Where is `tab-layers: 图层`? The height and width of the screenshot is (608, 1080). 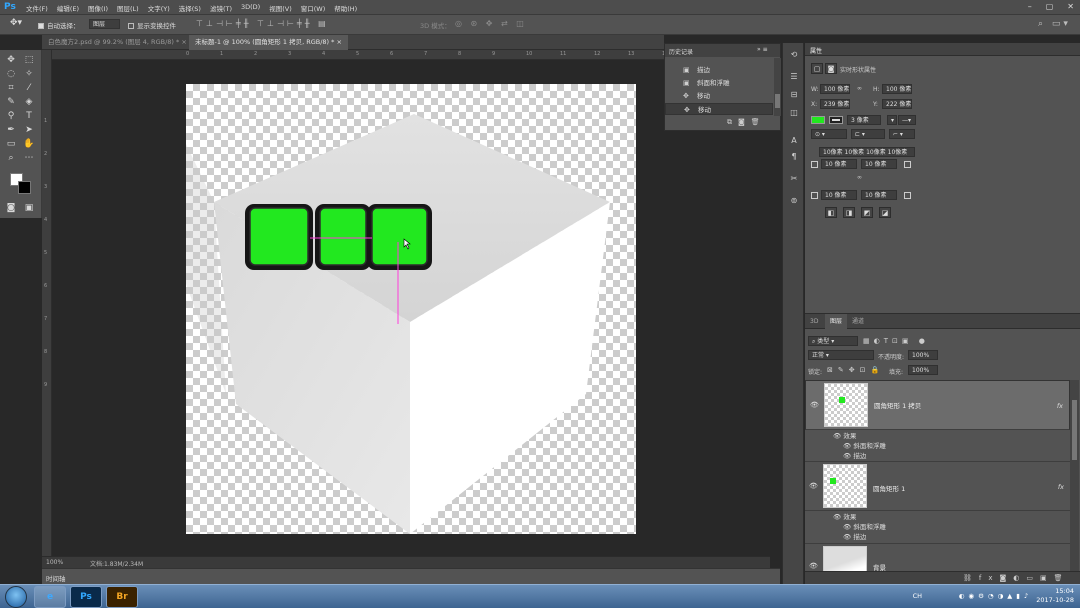
tab-layers: 图层 is located at coordinates (836, 321).